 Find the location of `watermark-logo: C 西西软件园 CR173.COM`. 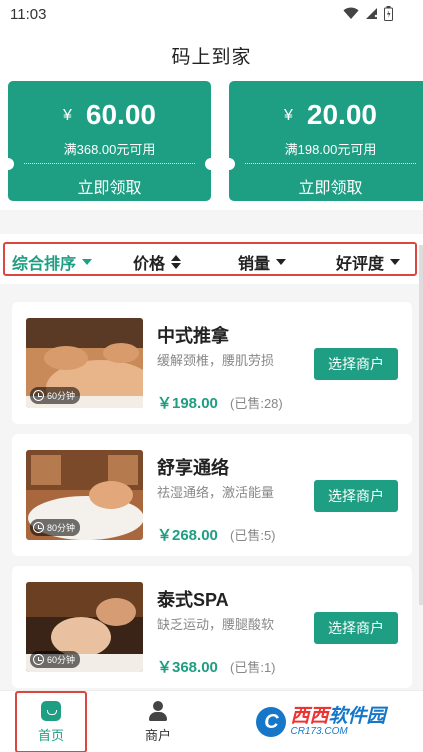

watermark-logo: C 西西软件园 CR173.COM is located at coordinates (321, 721).